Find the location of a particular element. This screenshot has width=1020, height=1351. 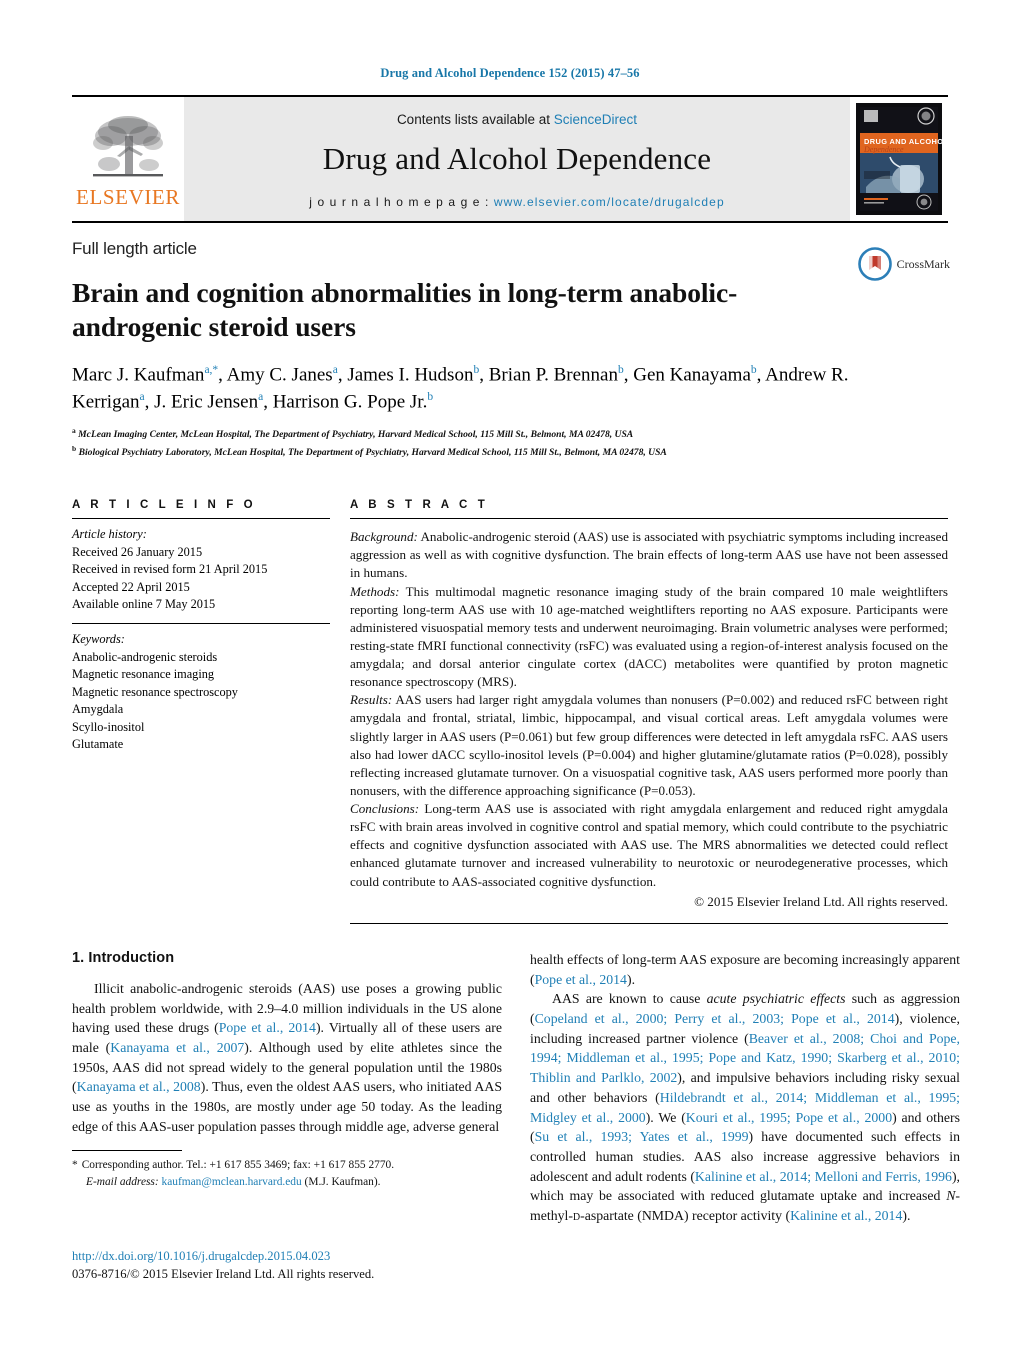

keyword-item: Amygdala is located at coordinates (98, 709).